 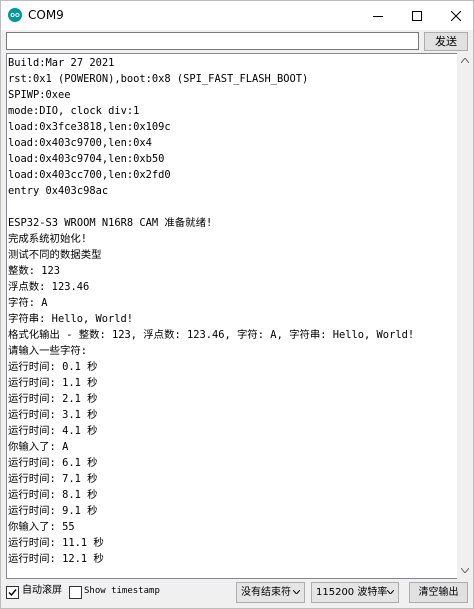 I want to click on output-line: Build:Mar 27 2021, so click(x=61, y=63).